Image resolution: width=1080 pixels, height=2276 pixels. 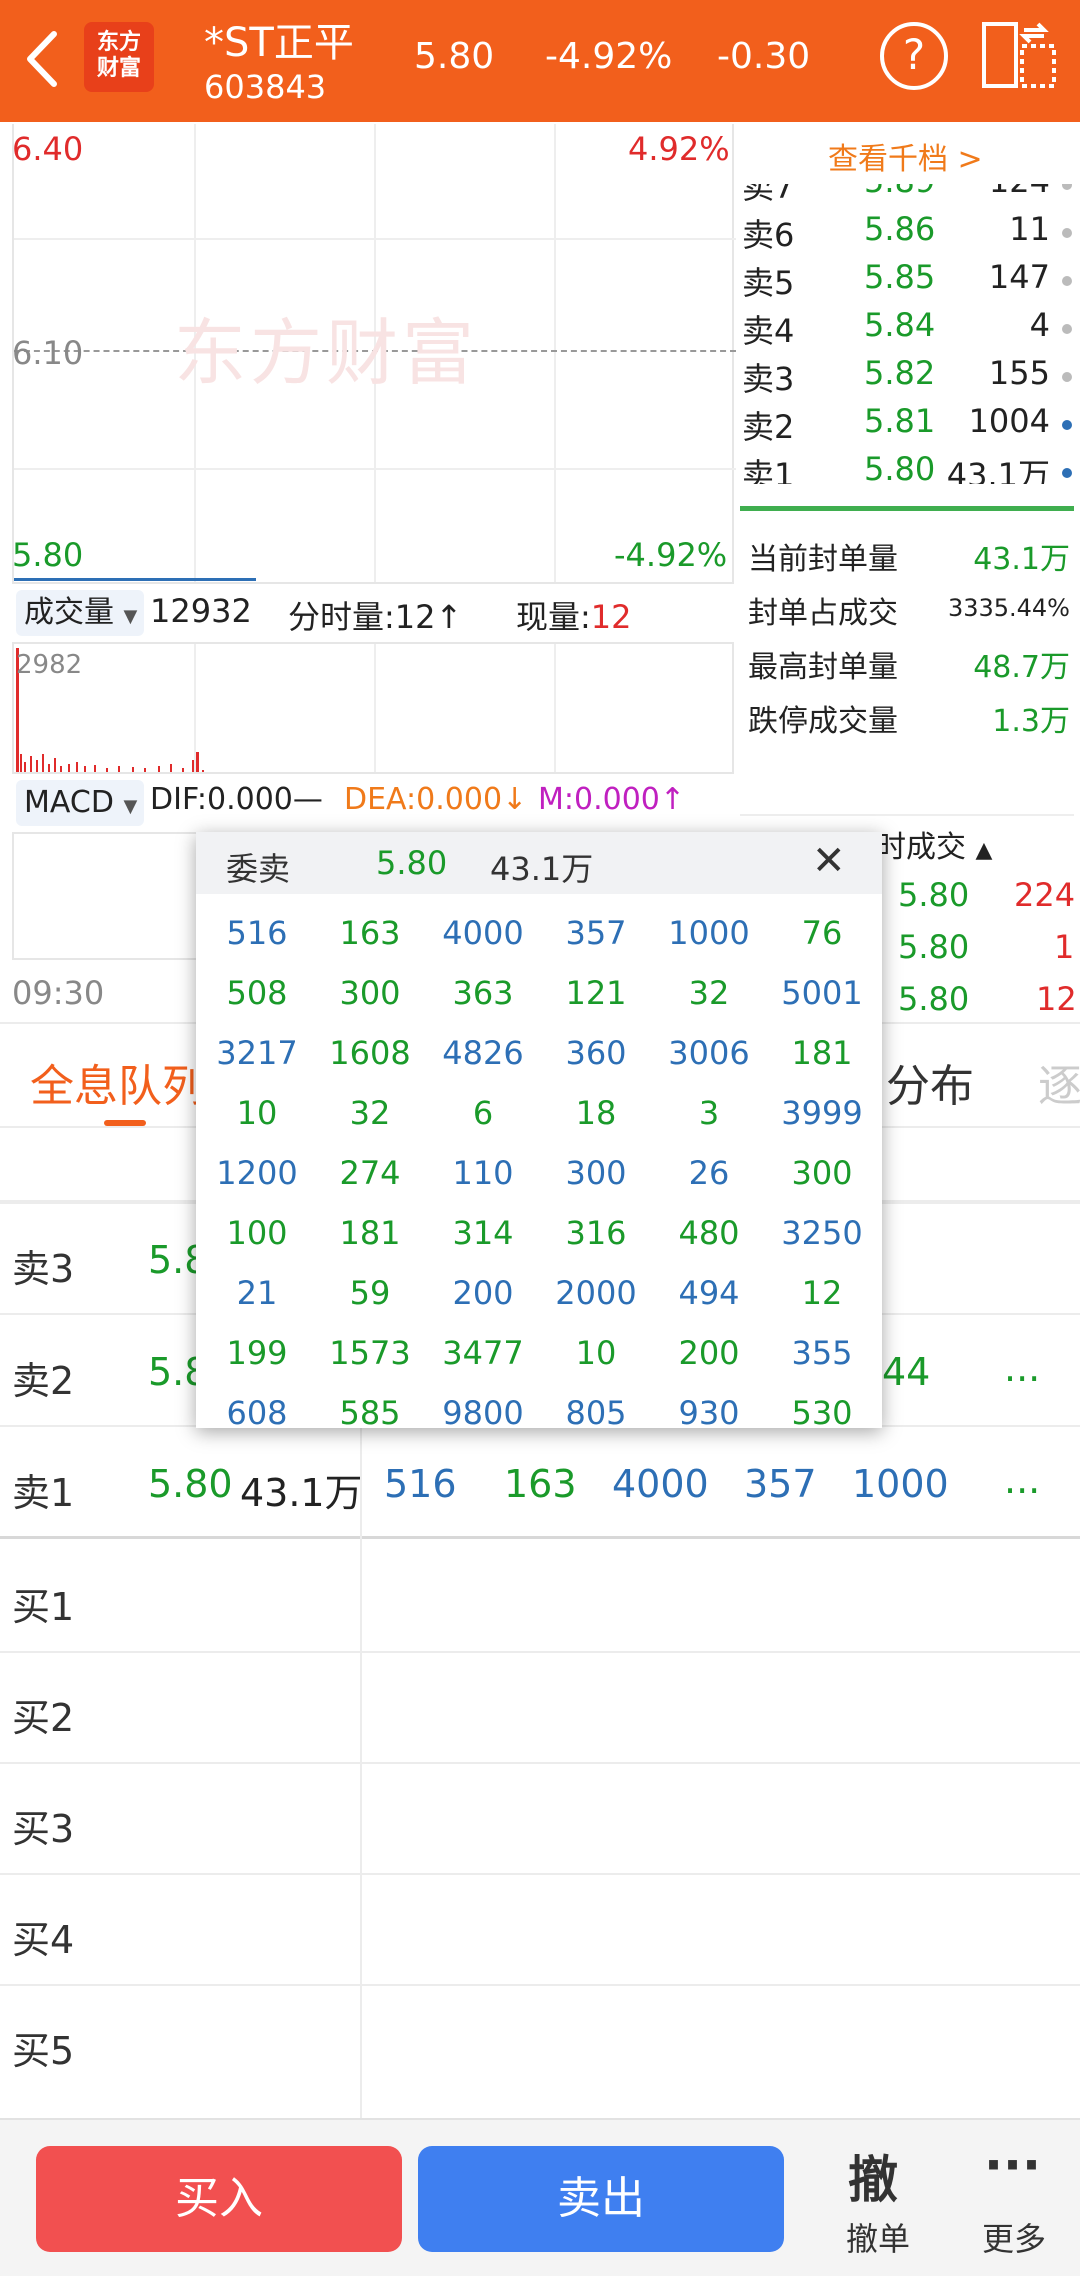 What do you see at coordinates (542, 869) in the screenshot?
I see `popup-volume: 43.1万` at bounding box center [542, 869].